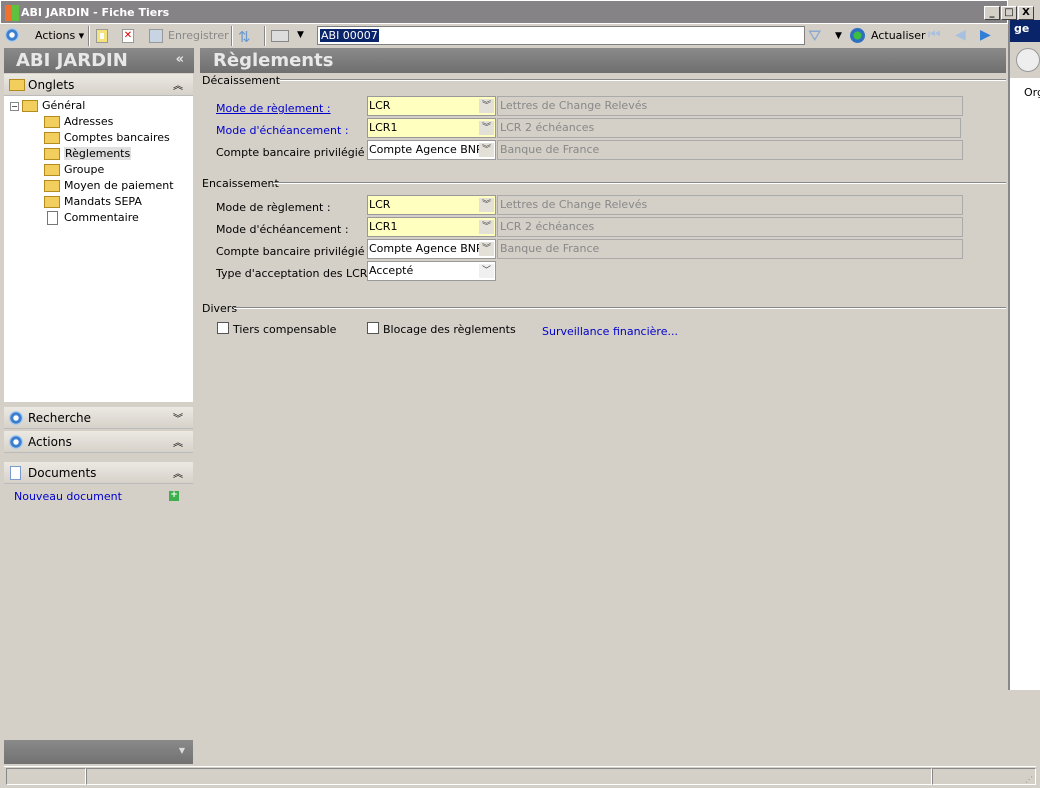 The width and height of the screenshot is (1040, 788). I want to click on tiers-compensable-checkbox, so click(223, 328).